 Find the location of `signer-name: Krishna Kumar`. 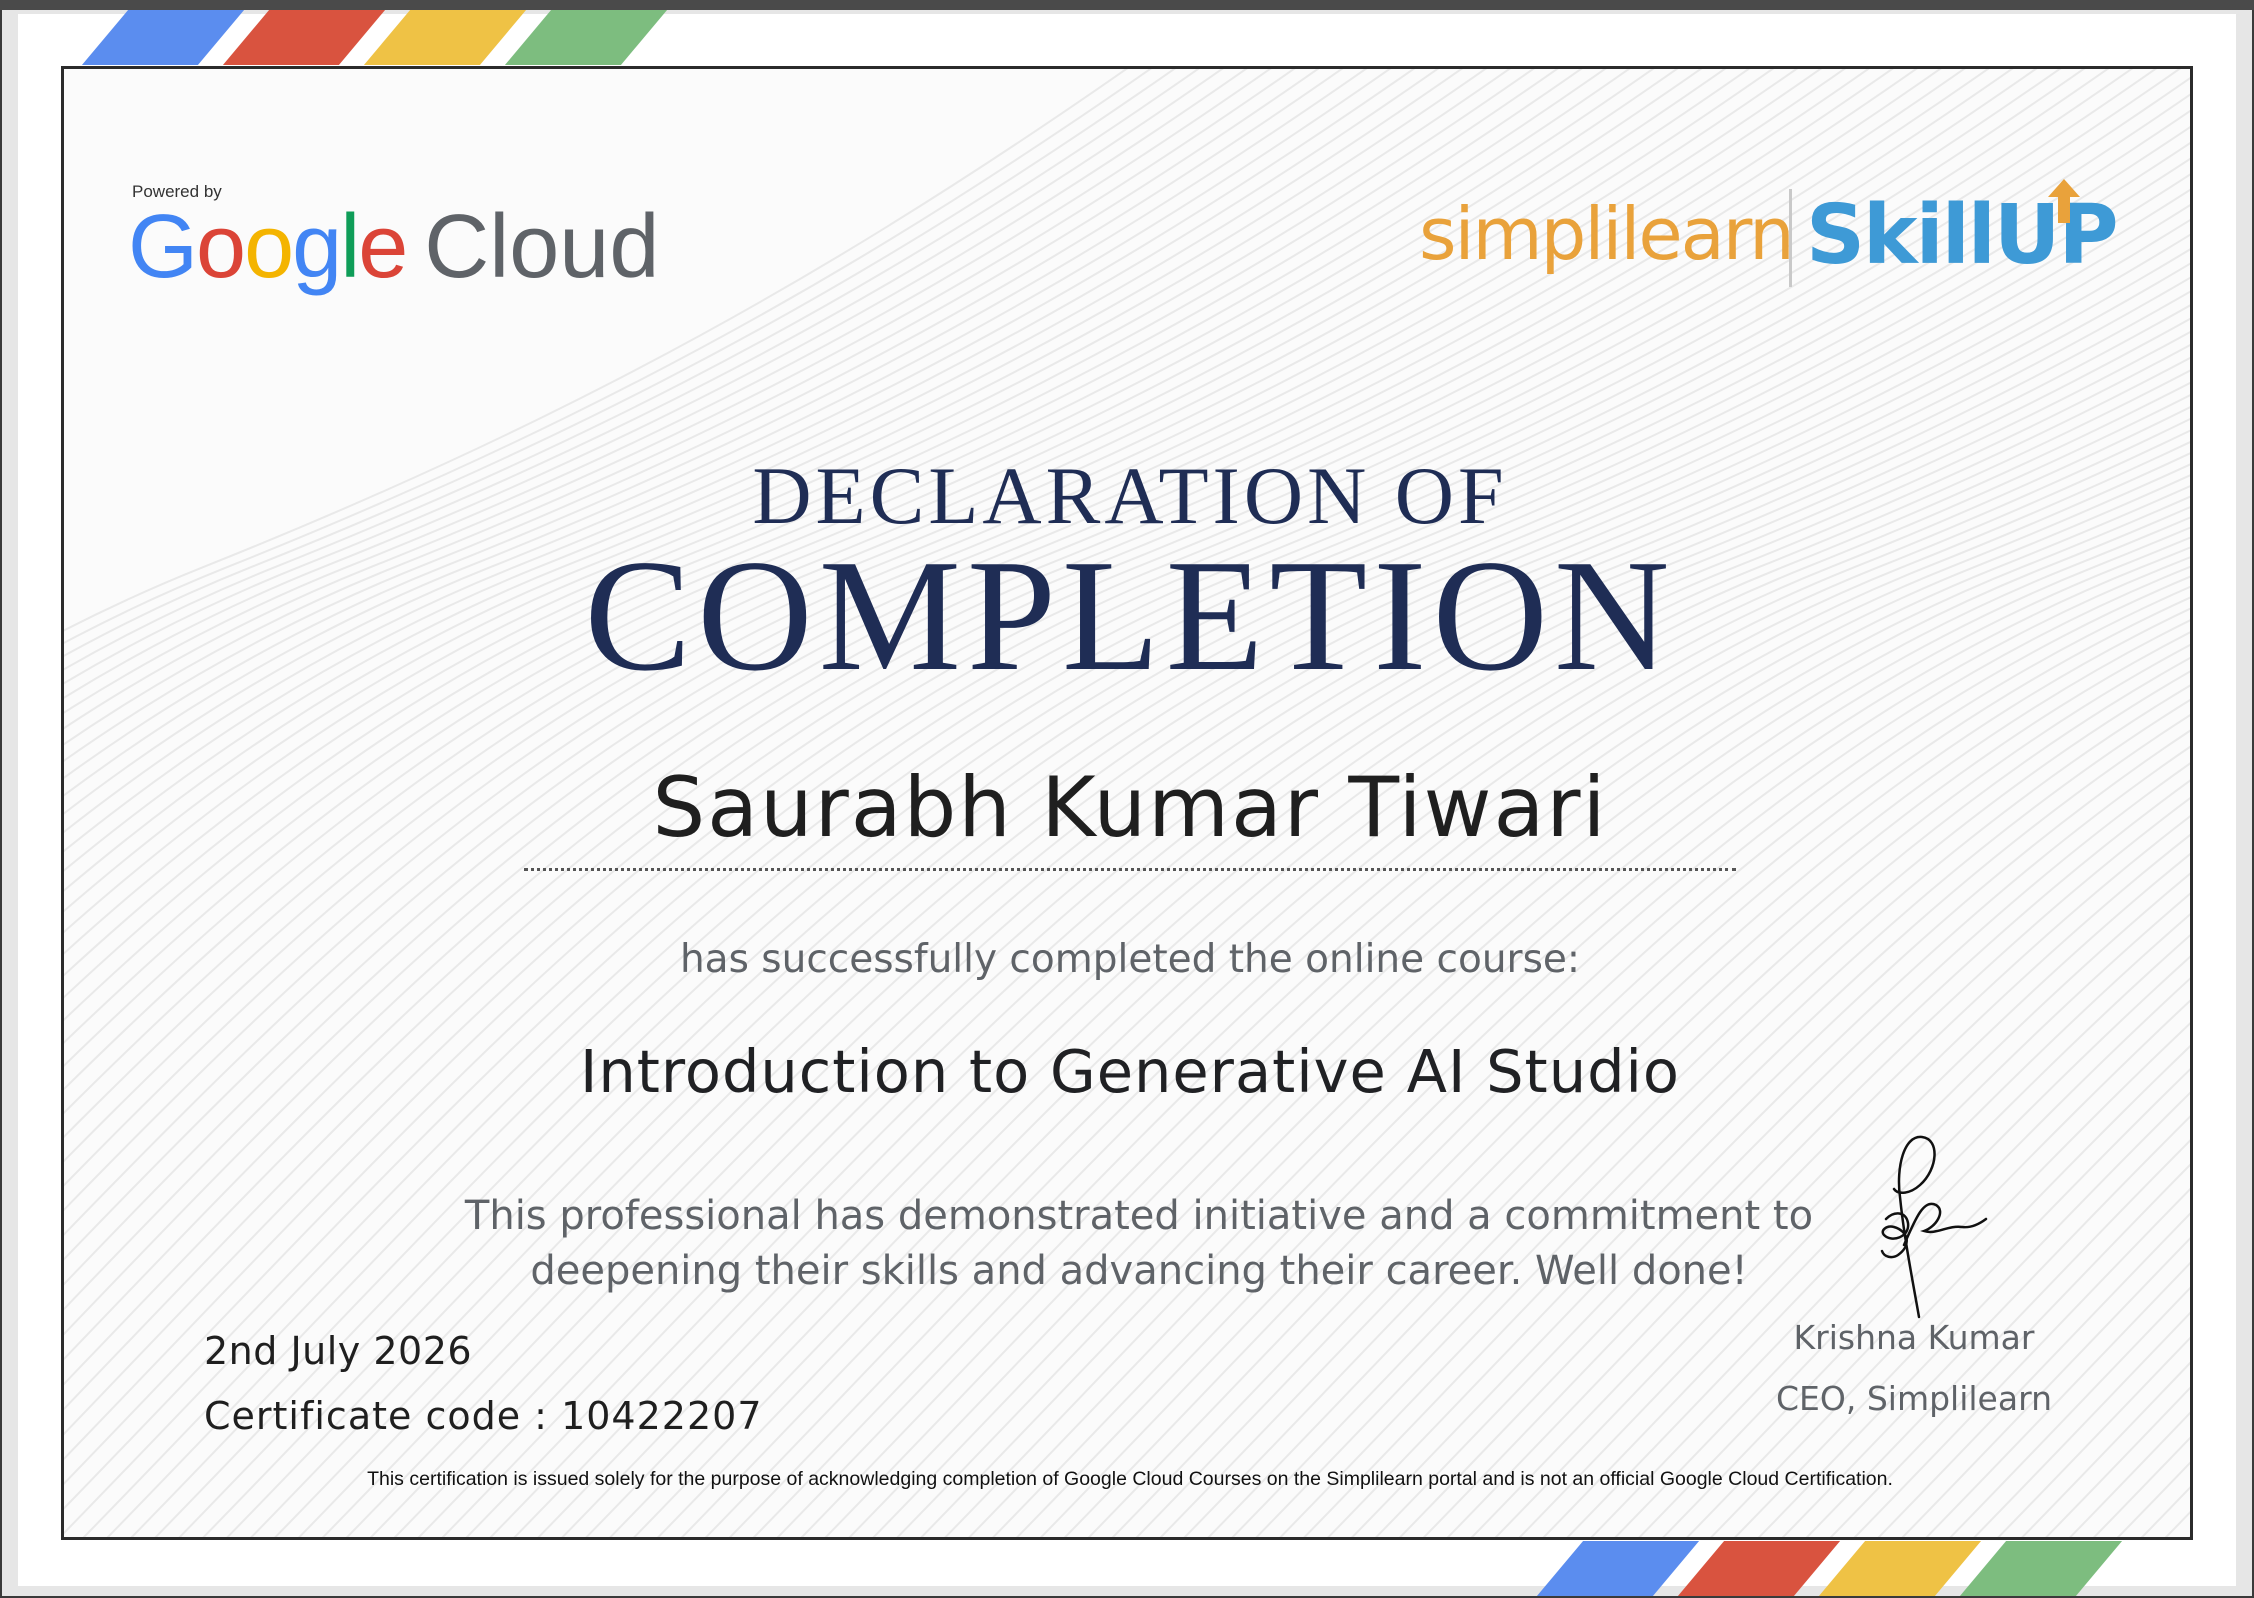

signer-name: Krishna Kumar is located at coordinates (1914, 1337).